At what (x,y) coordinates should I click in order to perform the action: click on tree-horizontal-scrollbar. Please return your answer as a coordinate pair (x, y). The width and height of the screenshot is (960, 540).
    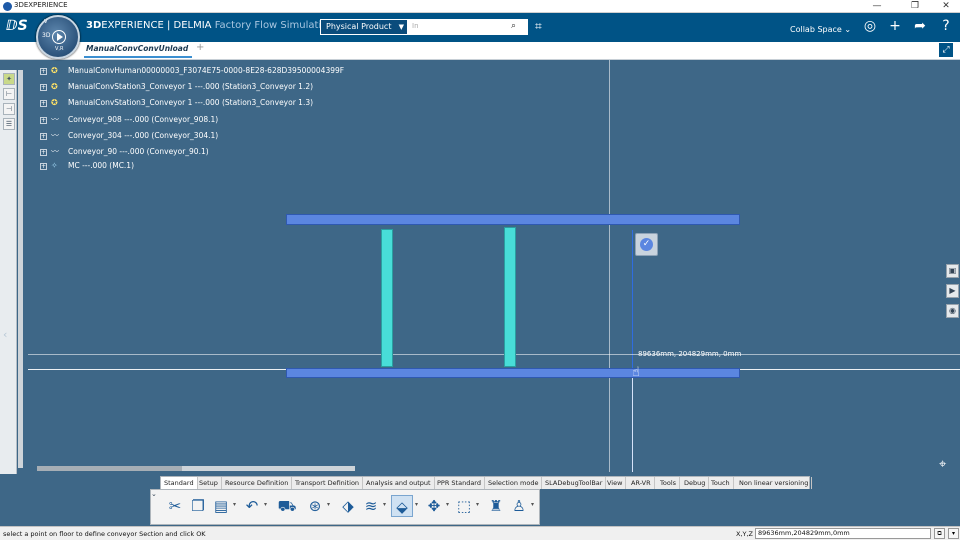
    Looking at the image, I should click on (196, 468).